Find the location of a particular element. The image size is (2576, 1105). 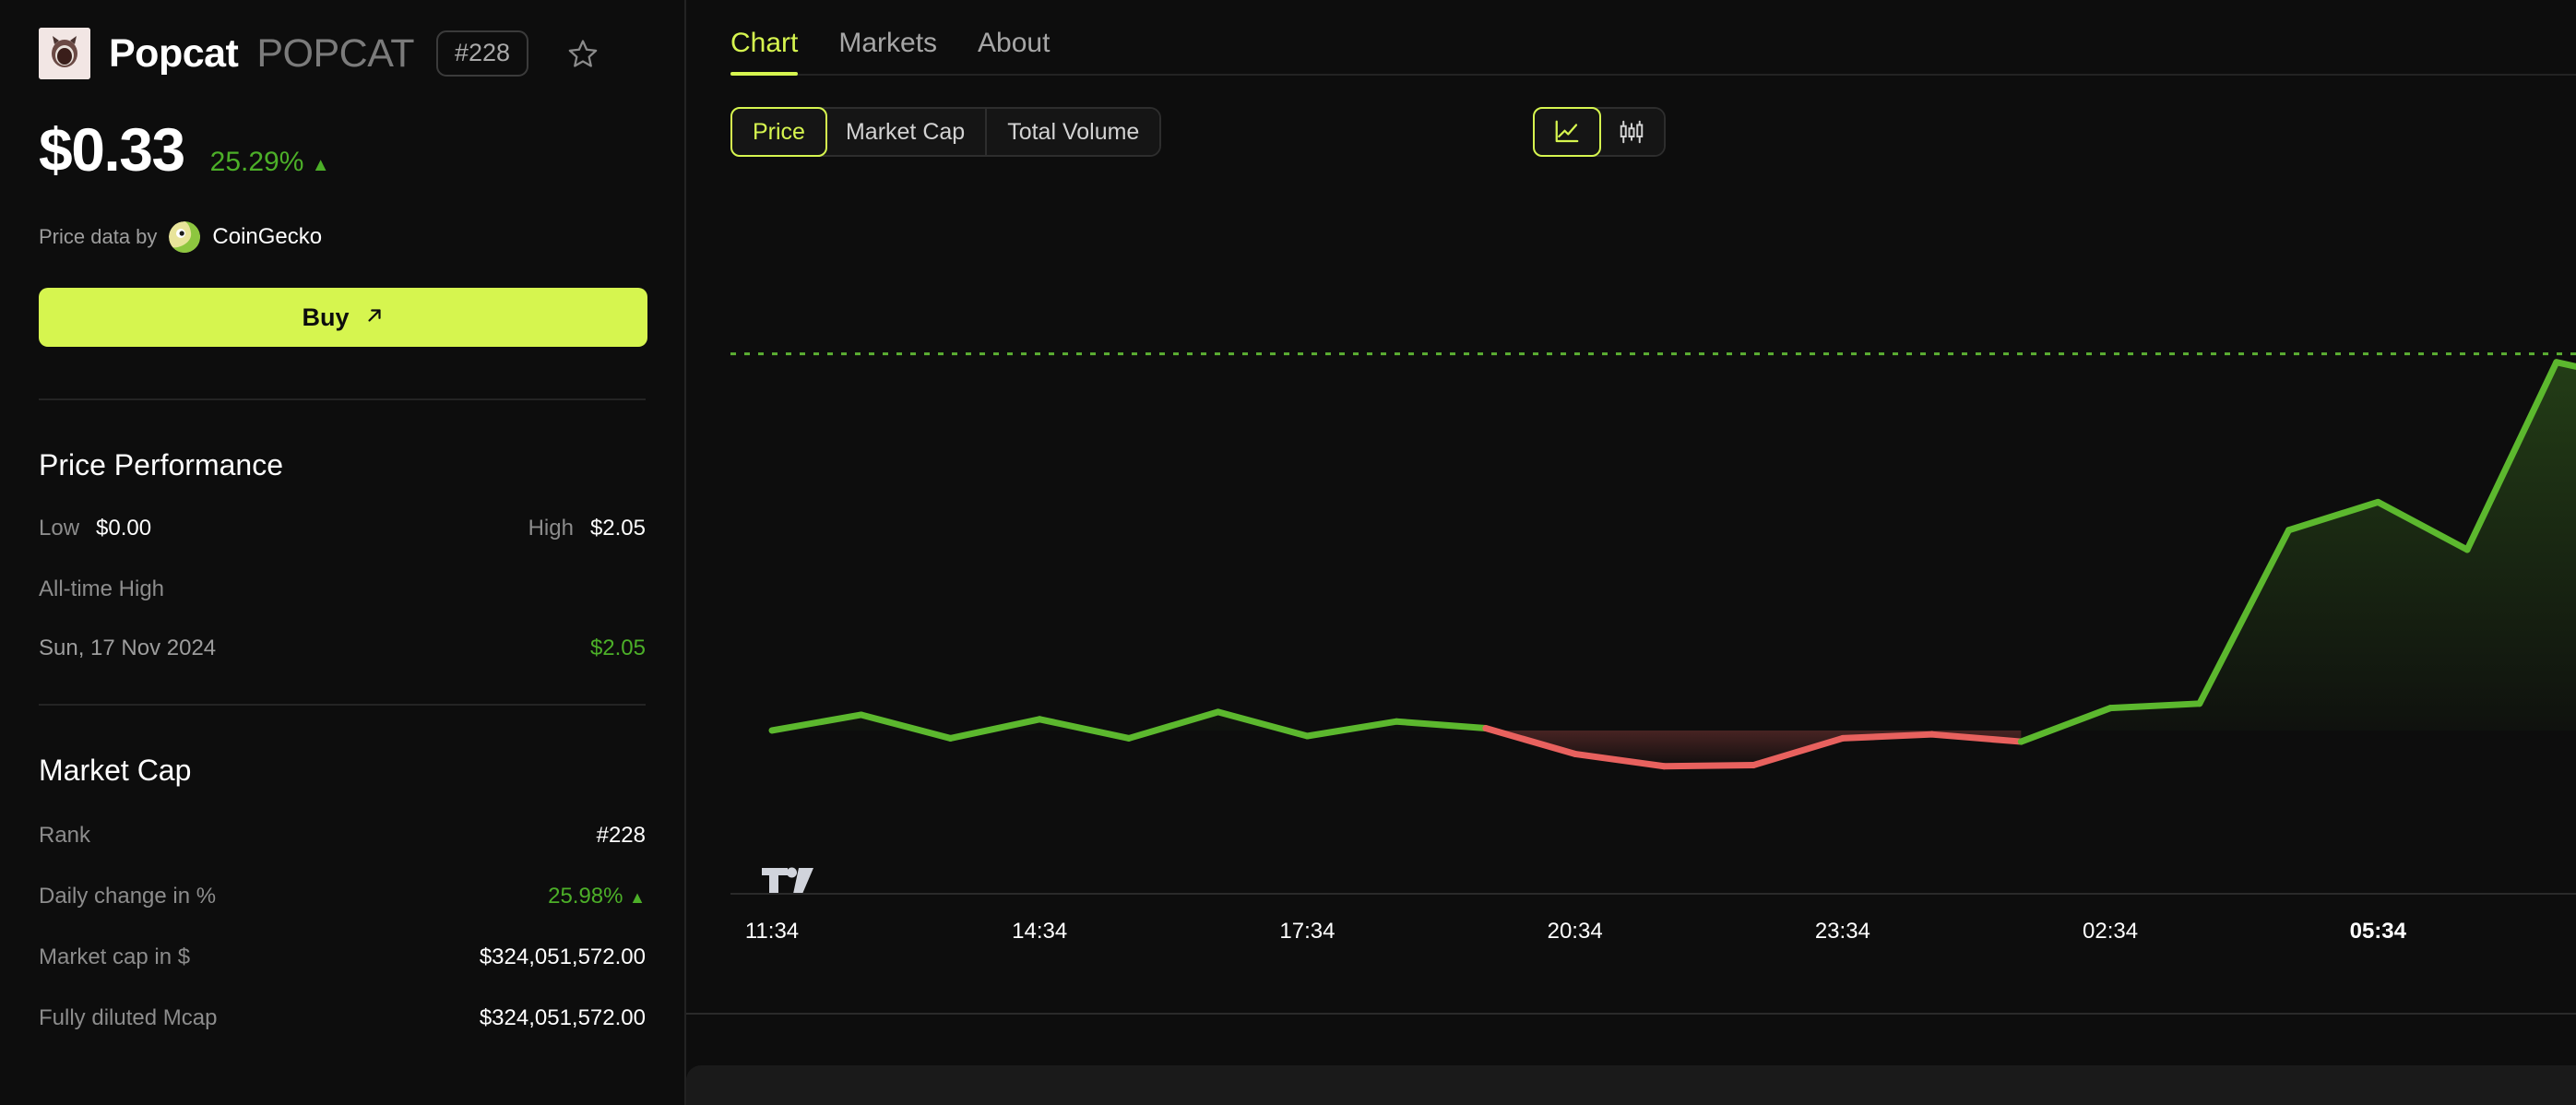

low-label: Low is located at coordinates (60, 528).